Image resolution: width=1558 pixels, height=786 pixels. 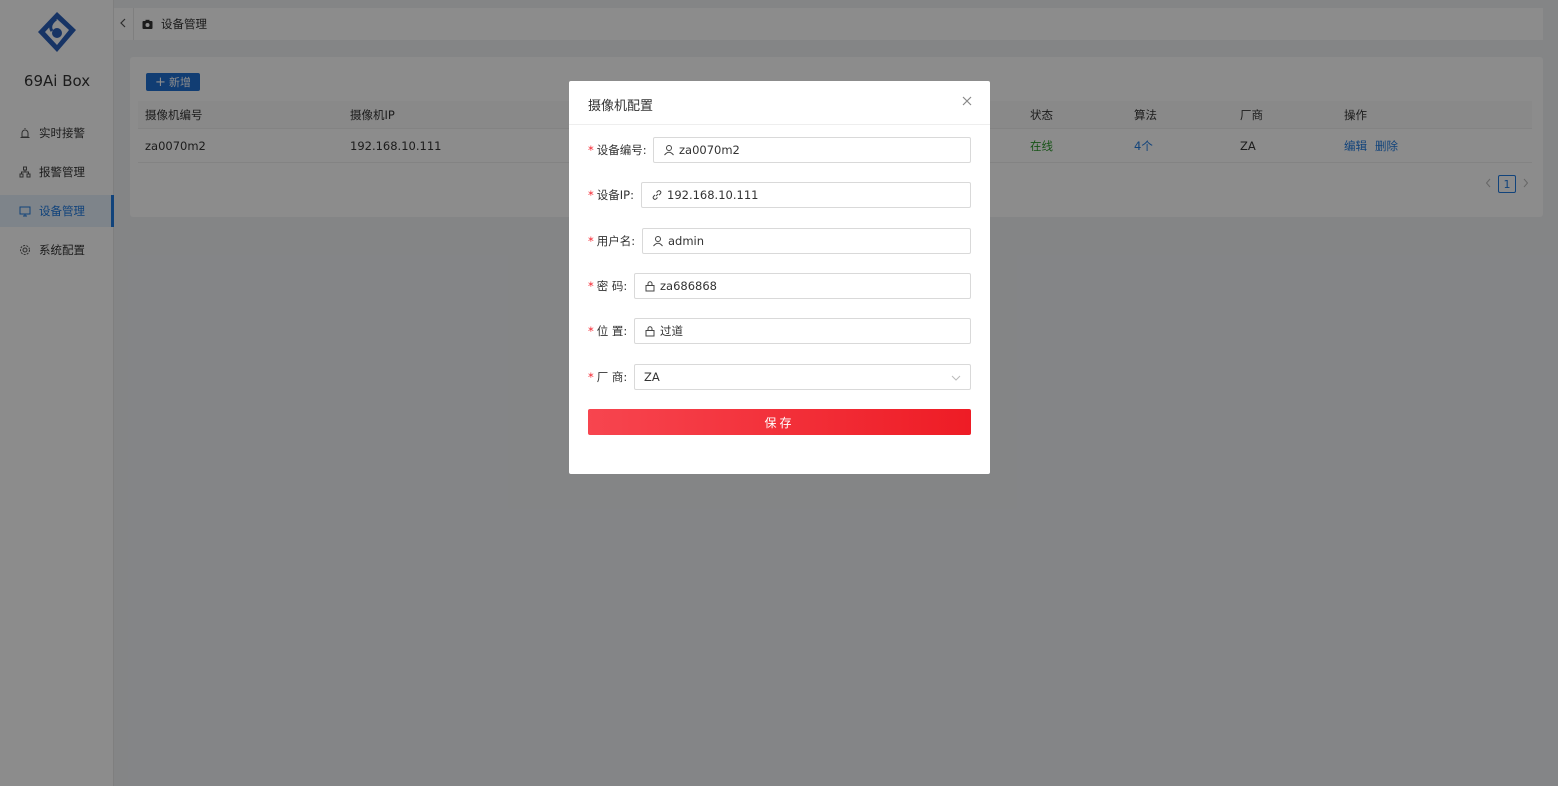 I want to click on form-row-username: * 用户名: admin, so click(x=779, y=241).